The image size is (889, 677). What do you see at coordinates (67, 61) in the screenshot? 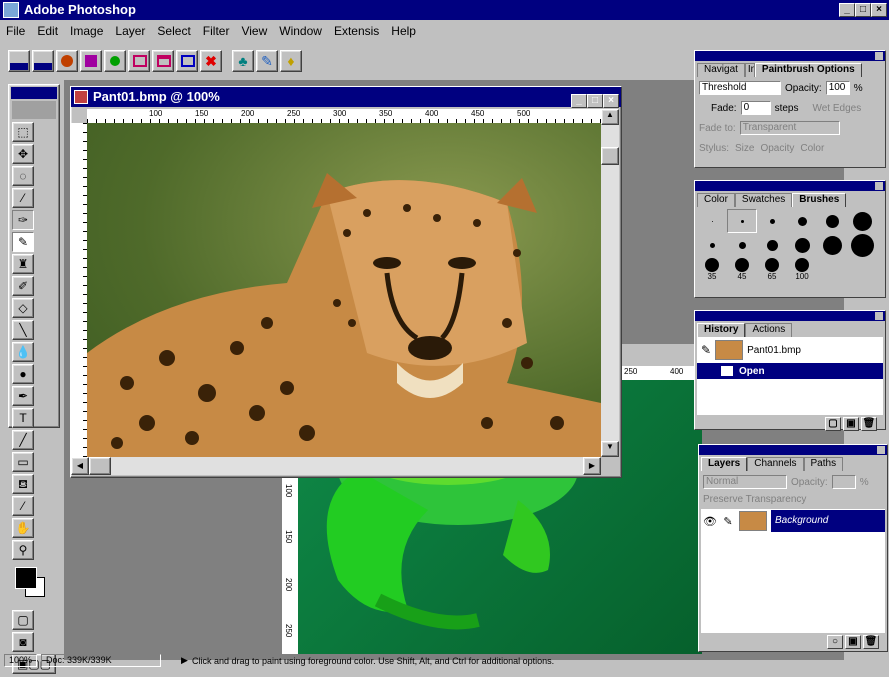
I see `ball-icon` at bounding box center [67, 61].